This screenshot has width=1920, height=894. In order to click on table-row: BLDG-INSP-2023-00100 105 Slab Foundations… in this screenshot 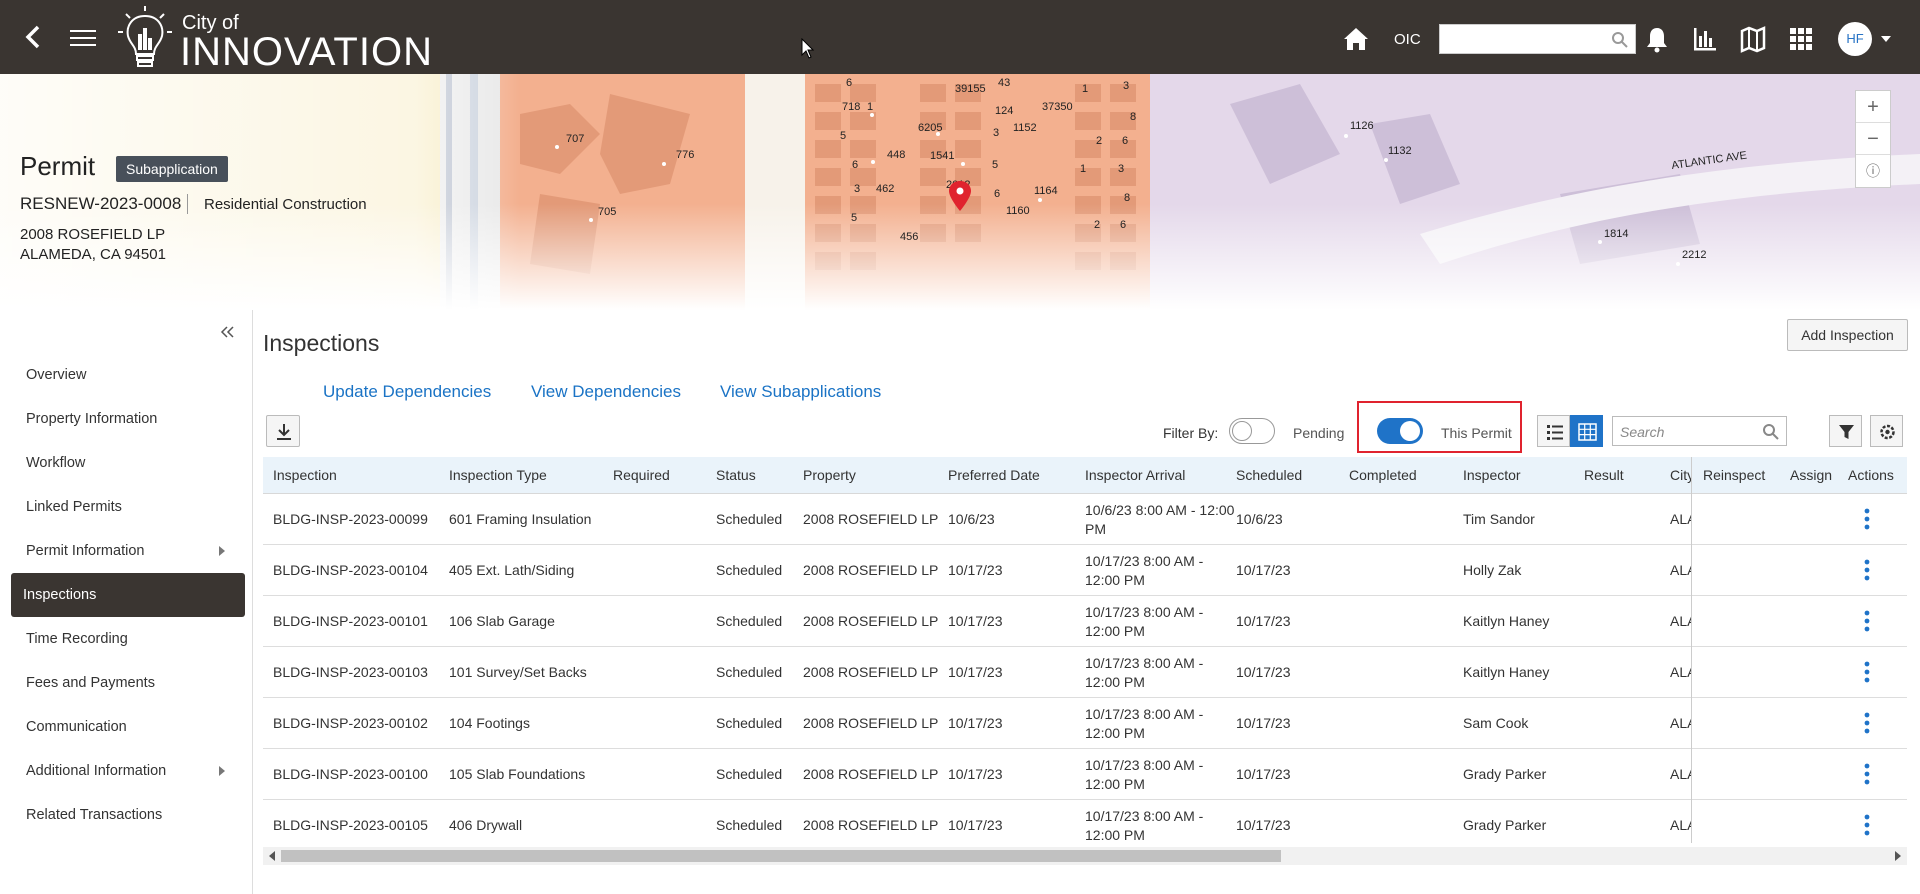, I will do `click(1085, 774)`.